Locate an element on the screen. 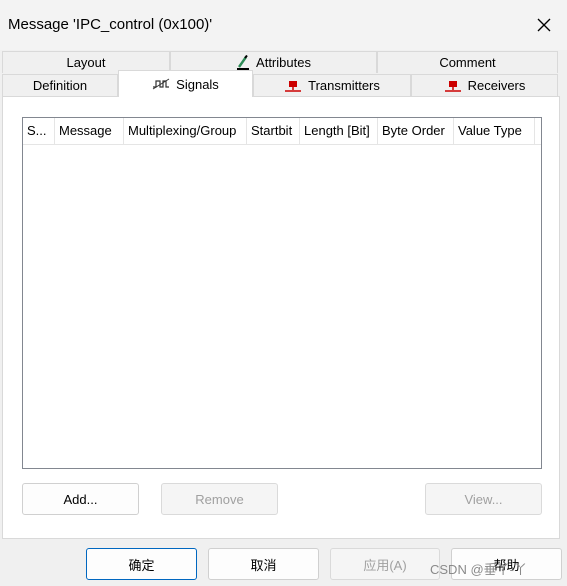 The width and height of the screenshot is (567, 586). column-header-message: Message is located at coordinates (89, 131).